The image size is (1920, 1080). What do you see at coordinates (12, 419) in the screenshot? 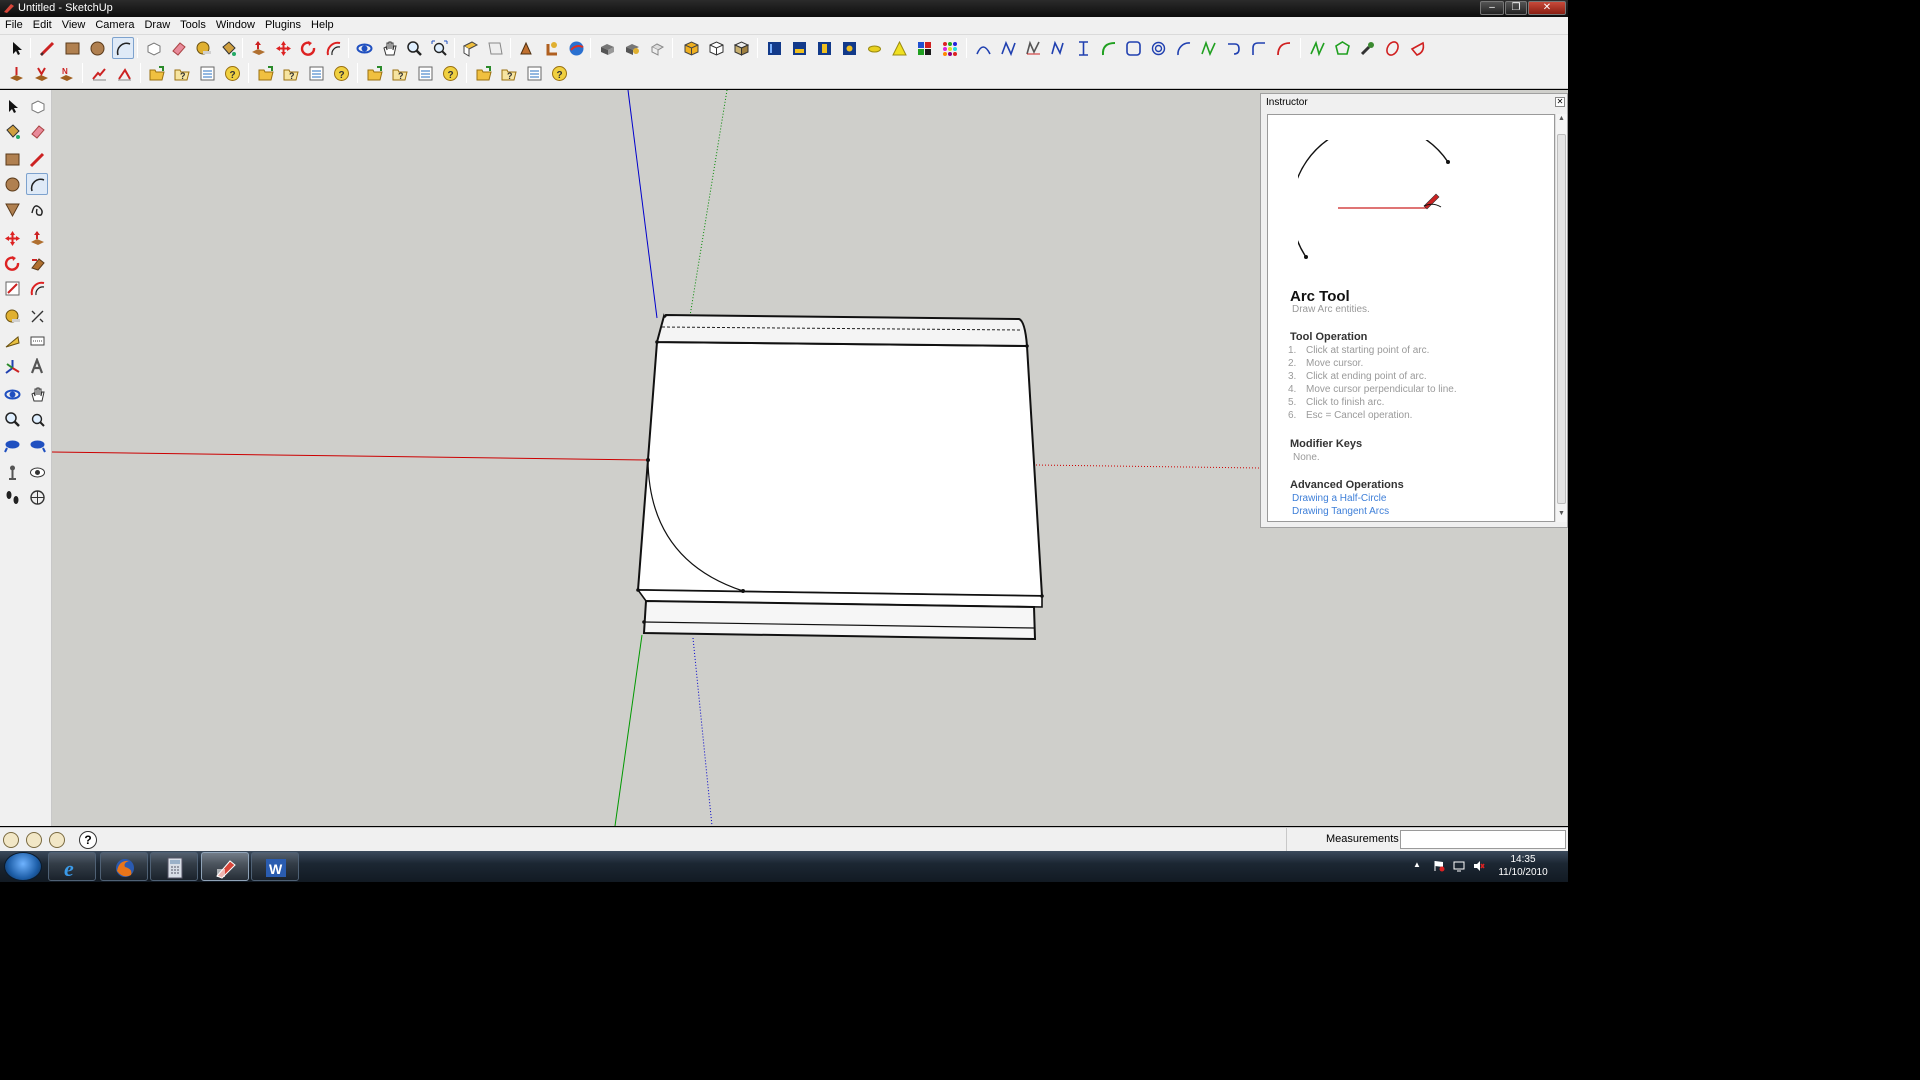
I see `zoom-tool-icon` at bounding box center [12, 419].